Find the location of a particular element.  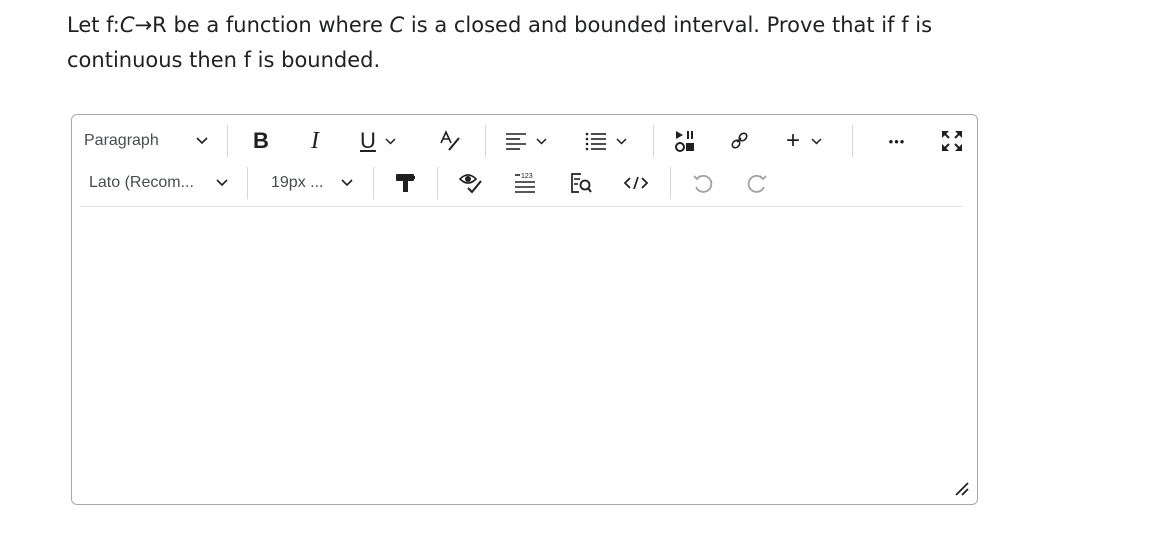

media-icon is located at coordinates (684, 141).